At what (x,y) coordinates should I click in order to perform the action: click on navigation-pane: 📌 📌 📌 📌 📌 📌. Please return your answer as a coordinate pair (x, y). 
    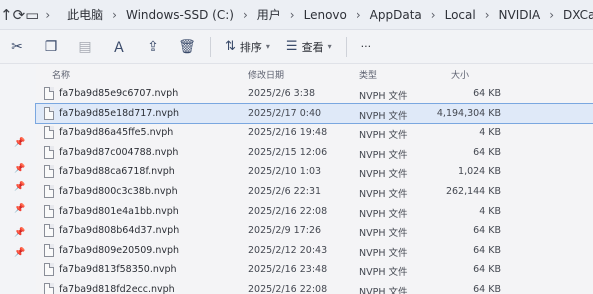
    Looking at the image, I should click on (18, 179).